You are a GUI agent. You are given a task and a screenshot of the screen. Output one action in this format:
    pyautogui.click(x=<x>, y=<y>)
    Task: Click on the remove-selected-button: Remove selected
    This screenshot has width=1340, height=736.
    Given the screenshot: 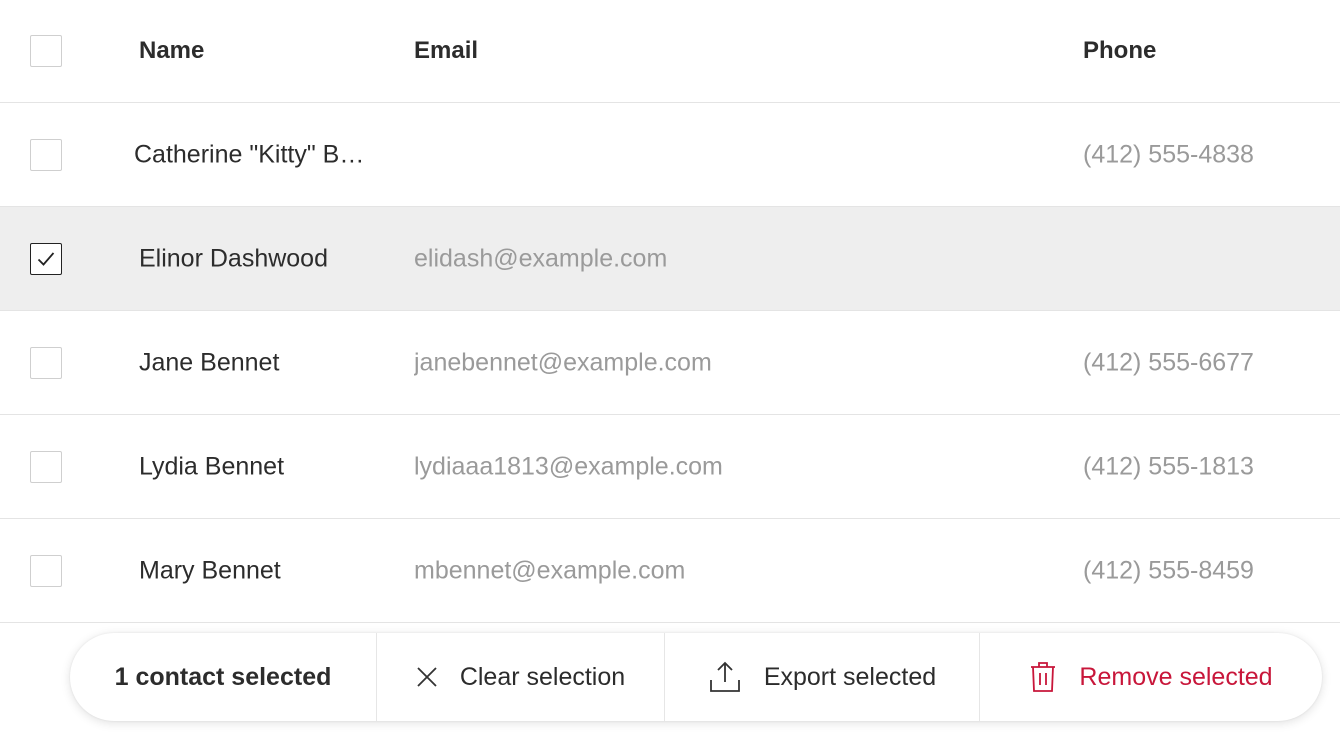 What is the action you would take?
    pyautogui.click(x=1150, y=677)
    